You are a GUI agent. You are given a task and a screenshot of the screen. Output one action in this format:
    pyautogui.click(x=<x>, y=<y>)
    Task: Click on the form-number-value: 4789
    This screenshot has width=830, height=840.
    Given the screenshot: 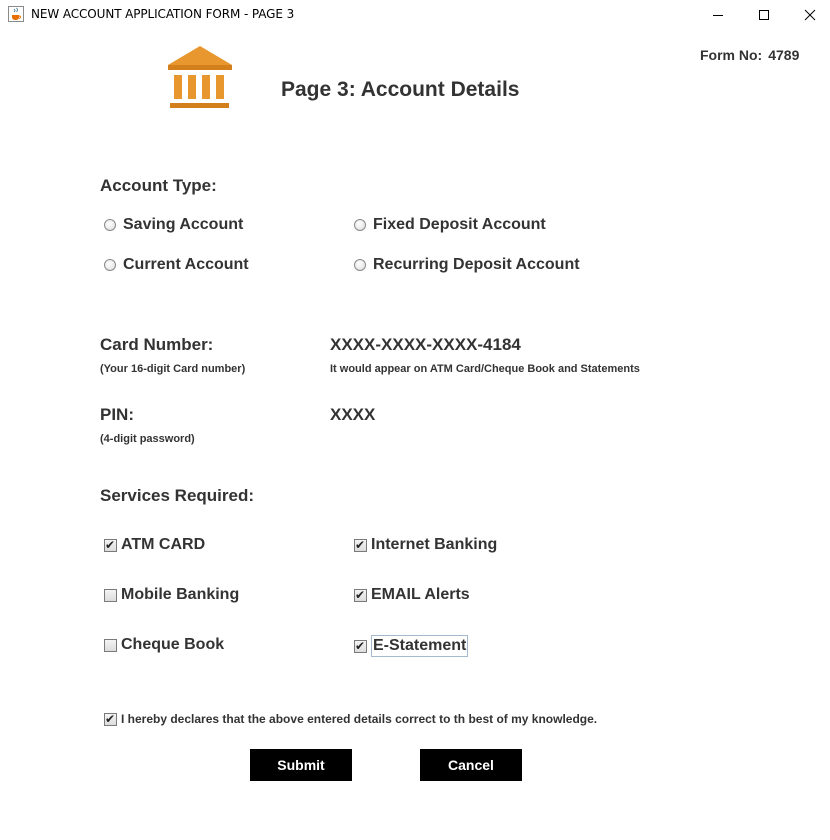 What is the action you would take?
    pyautogui.click(x=784, y=55)
    